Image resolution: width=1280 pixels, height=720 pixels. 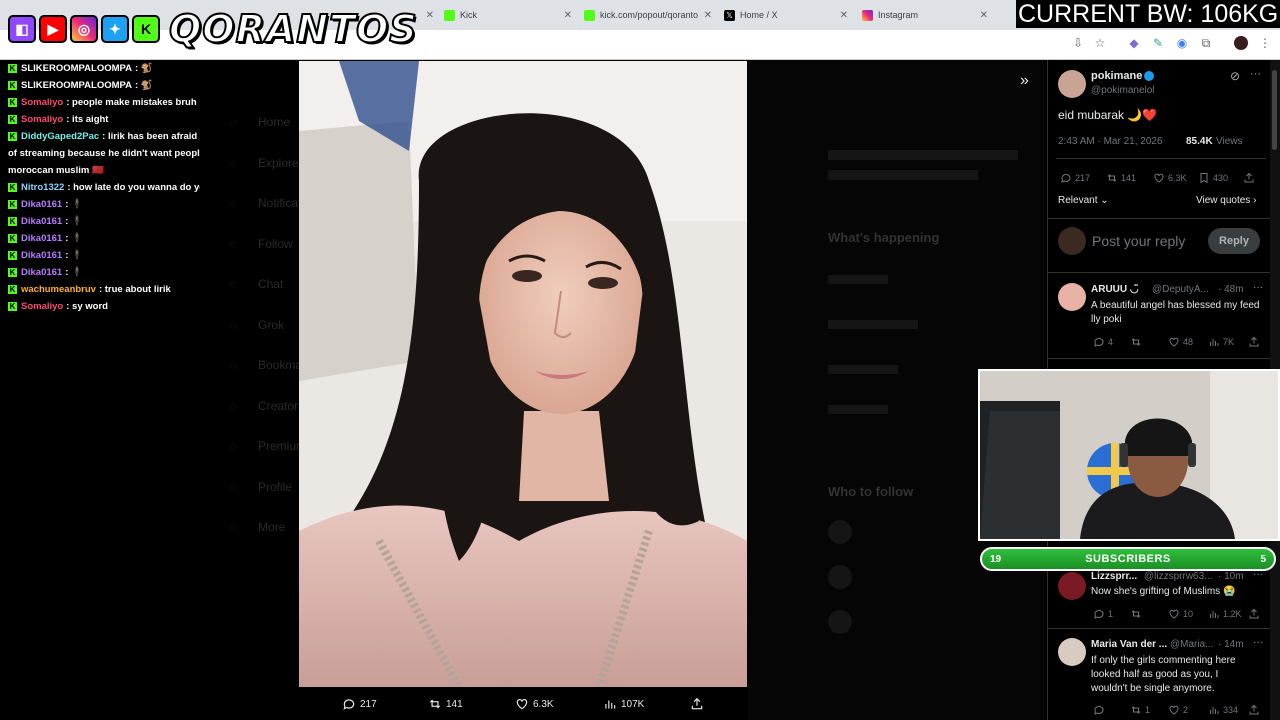 What do you see at coordinates (1134, 43) in the screenshot?
I see `extension-icon: ◆` at bounding box center [1134, 43].